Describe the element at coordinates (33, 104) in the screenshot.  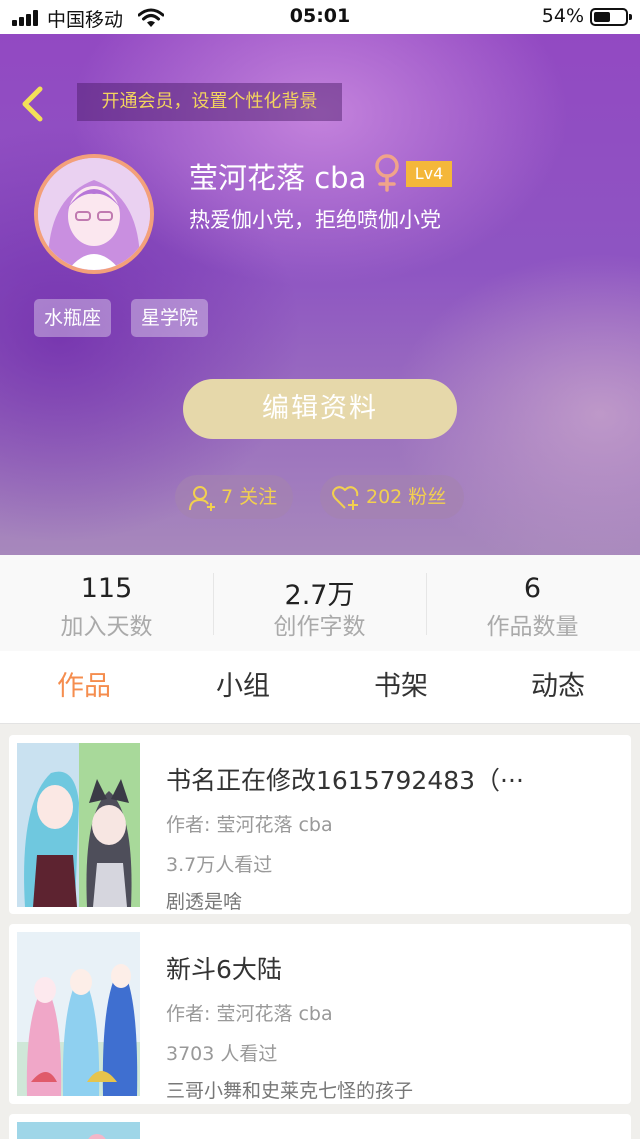
I see `back-chevron-icon` at that location.